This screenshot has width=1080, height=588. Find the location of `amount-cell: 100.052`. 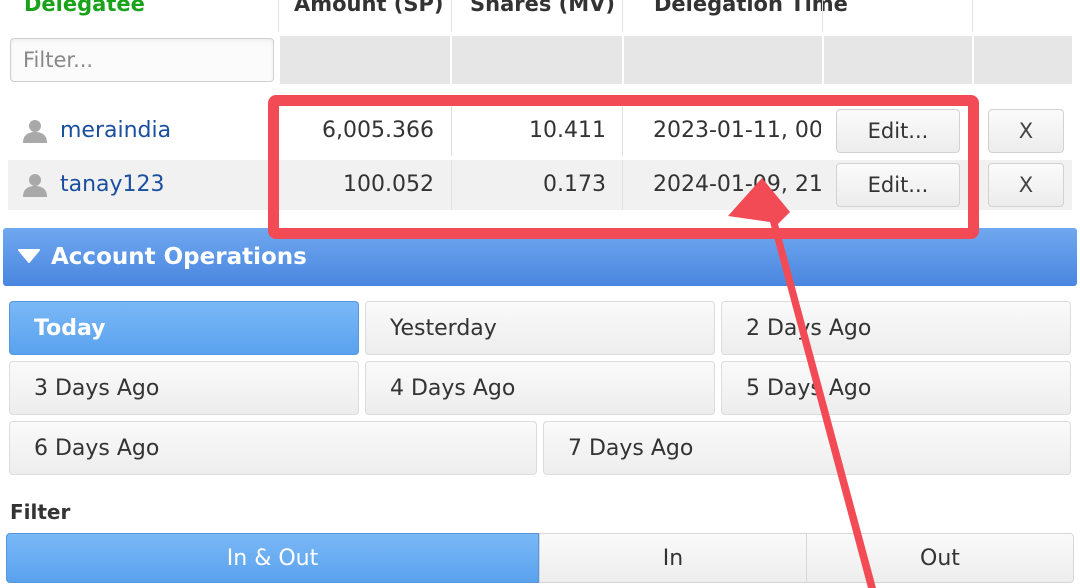

amount-cell: 100.052 is located at coordinates (388, 184).